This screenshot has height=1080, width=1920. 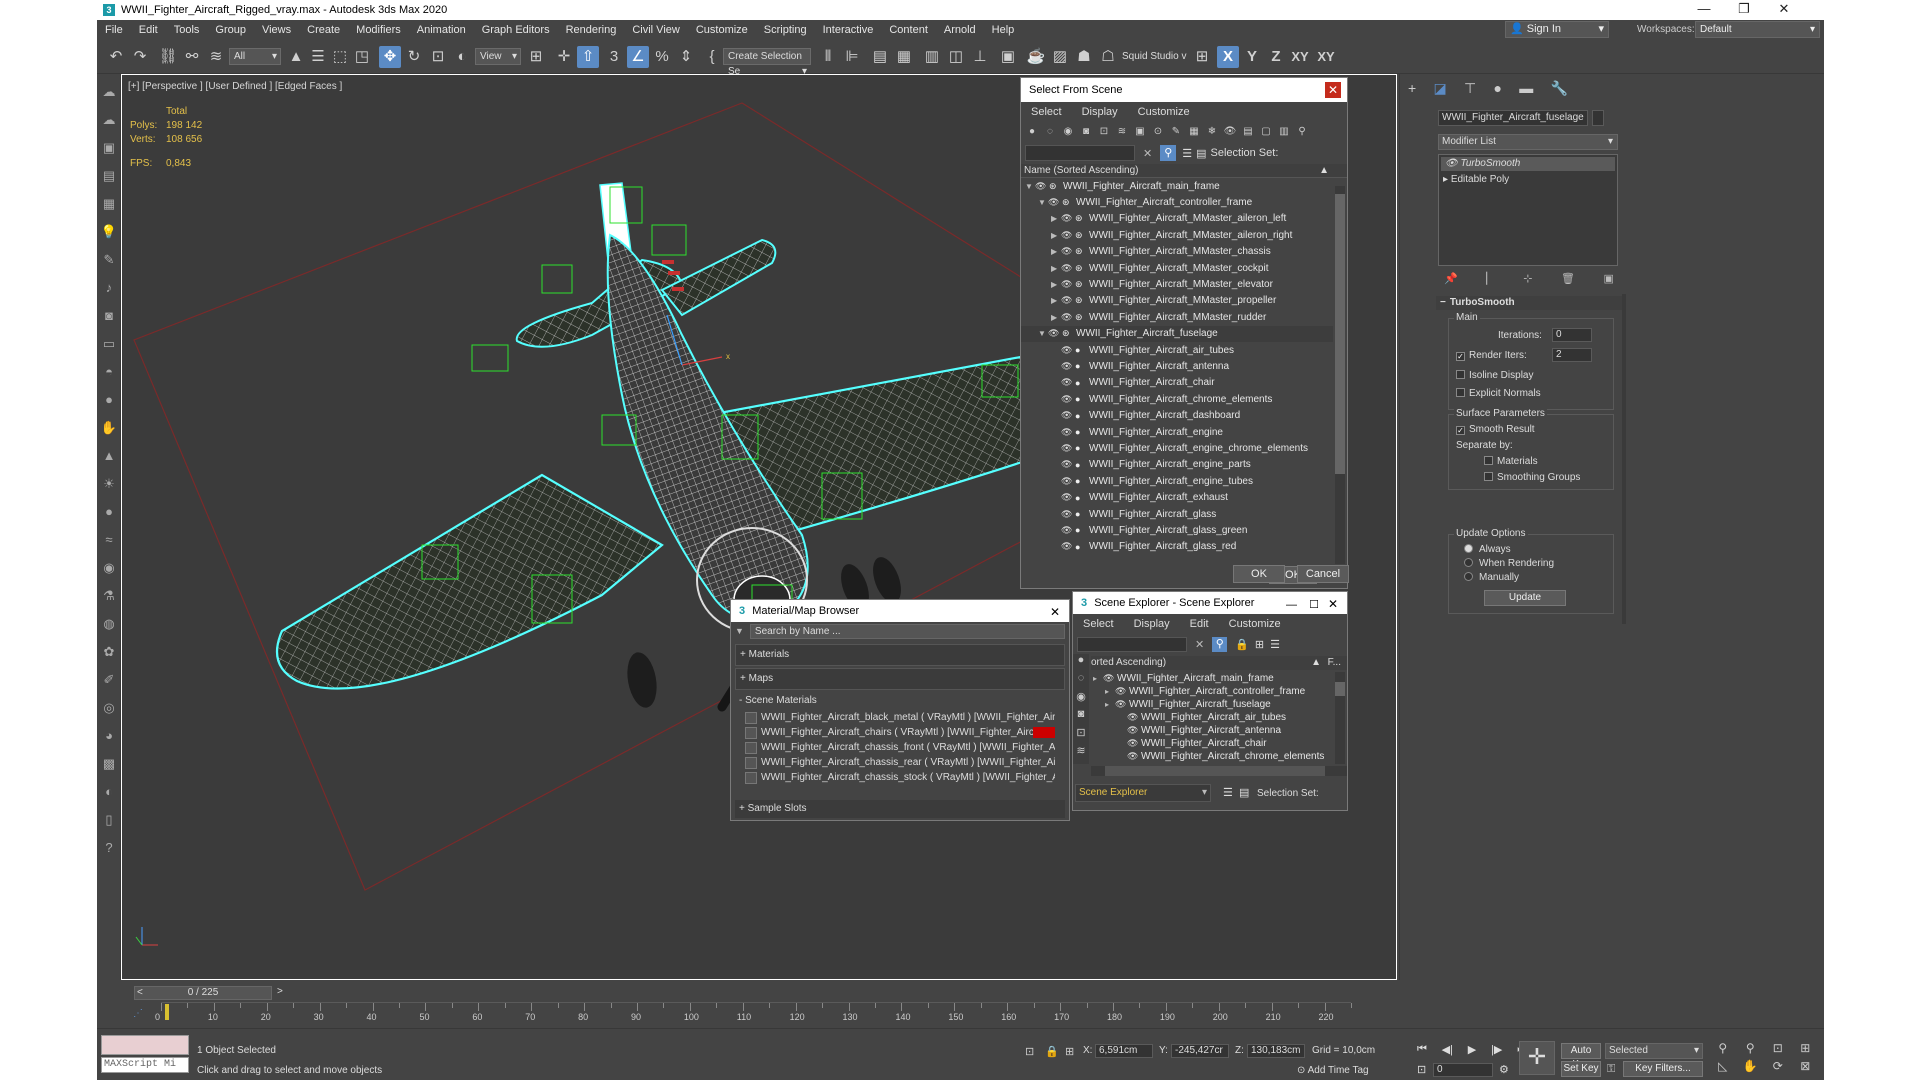 What do you see at coordinates (1447, 179) in the screenshot?
I see `expand-icon: ▸` at bounding box center [1447, 179].